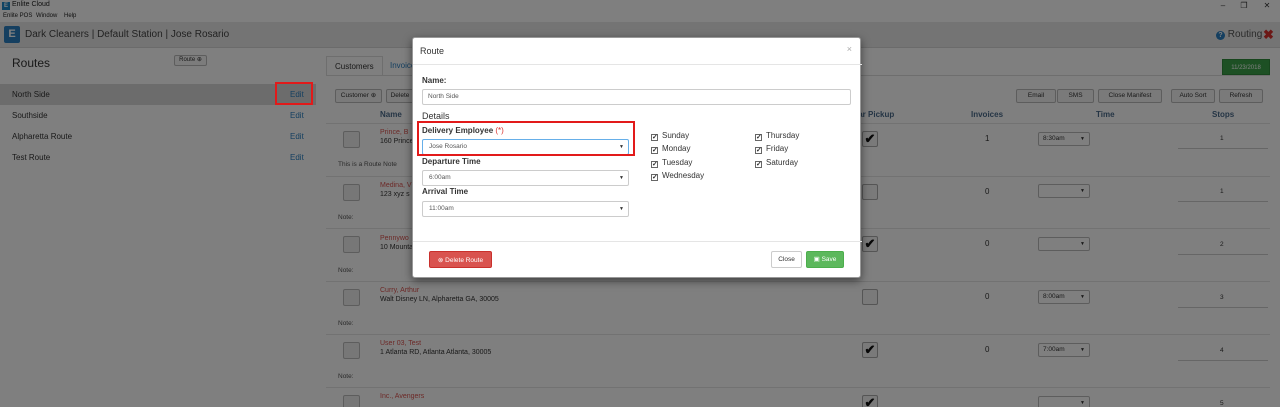 The width and height of the screenshot is (1280, 407). Describe the element at coordinates (783, 135) in the screenshot. I see `day-label: Thursday` at that location.